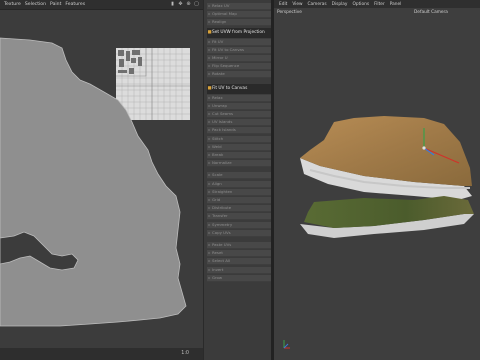  What do you see at coordinates (101, 5) in the screenshot?
I see `uv-editor-menubar: Texture Selection Paint Features ▮ ✥ ⊕ ▢` at bounding box center [101, 5].